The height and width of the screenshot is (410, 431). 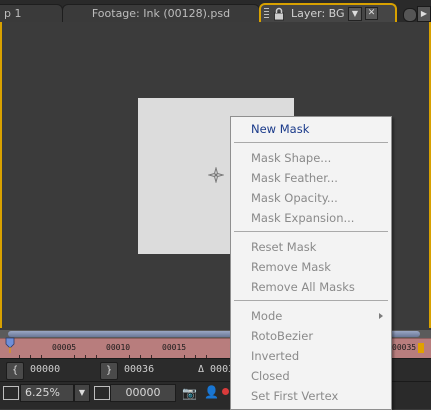 What do you see at coordinates (424, 14) in the screenshot?
I see `panel-scroll-right-icon: ▶` at bounding box center [424, 14].